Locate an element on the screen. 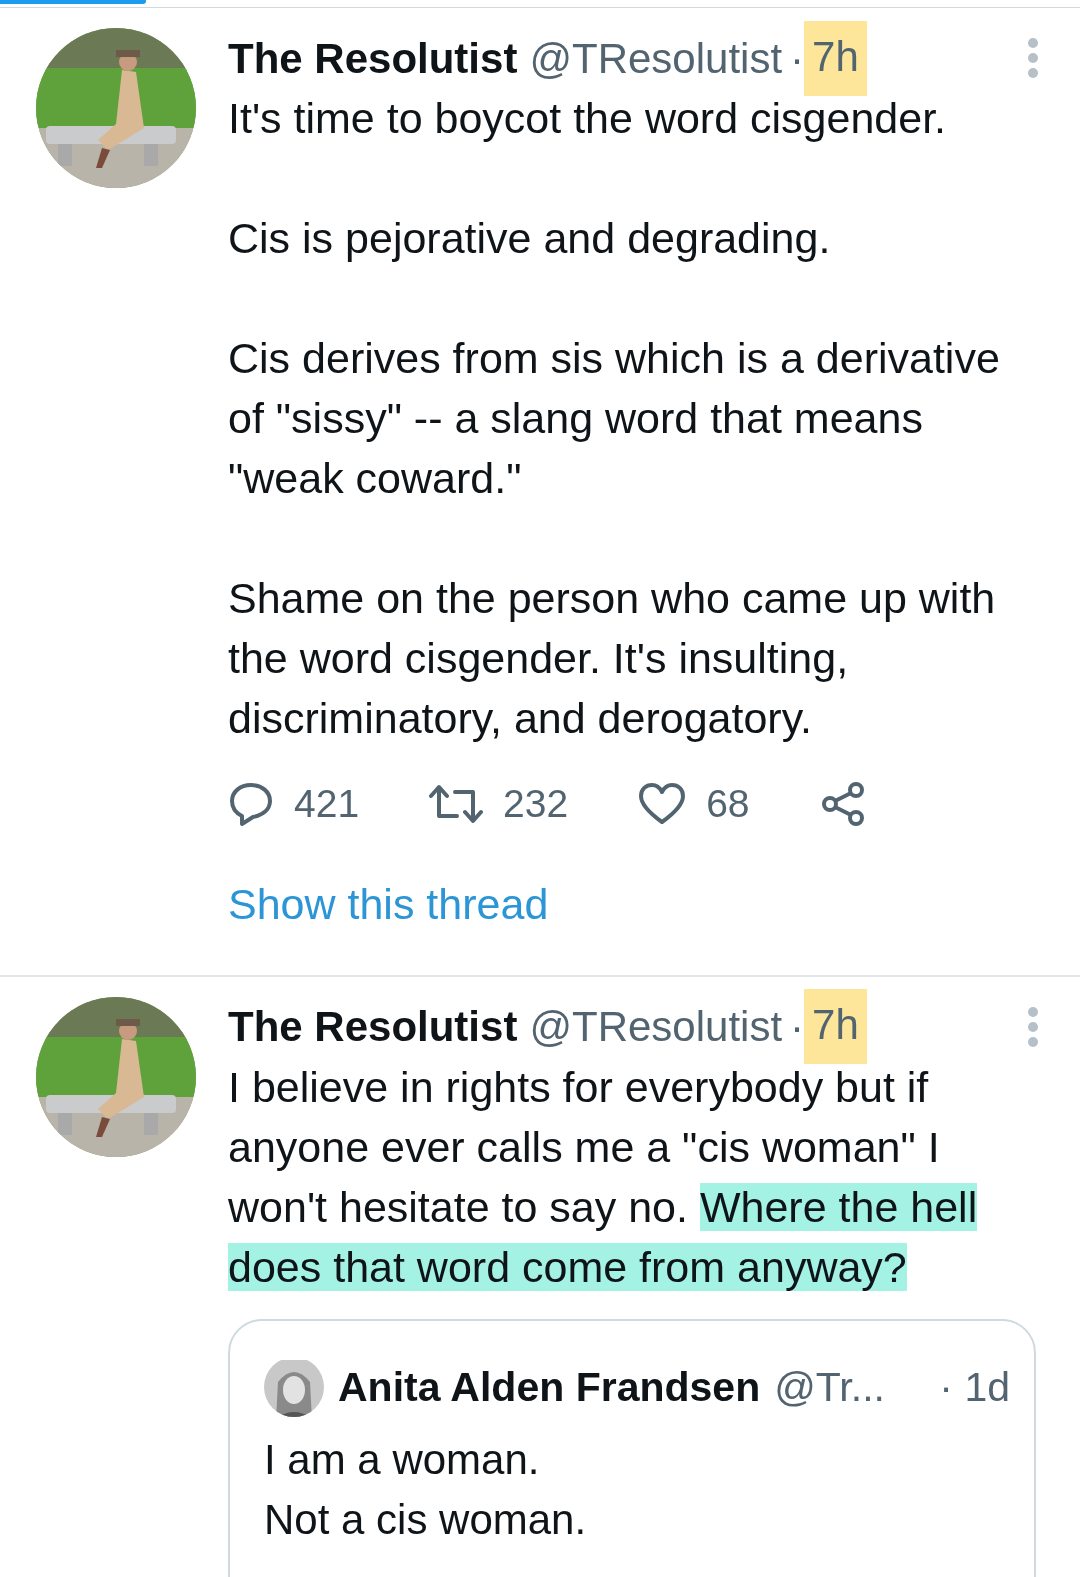 The width and height of the screenshot is (1080, 1577). retweet-button: 232 is located at coordinates (499, 804).